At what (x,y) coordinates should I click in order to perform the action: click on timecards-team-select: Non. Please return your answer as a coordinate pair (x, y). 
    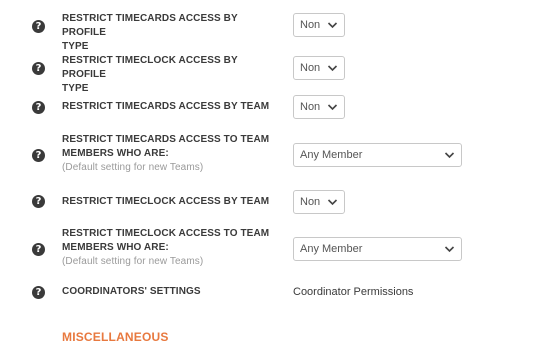
    Looking at the image, I should click on (319, 107).